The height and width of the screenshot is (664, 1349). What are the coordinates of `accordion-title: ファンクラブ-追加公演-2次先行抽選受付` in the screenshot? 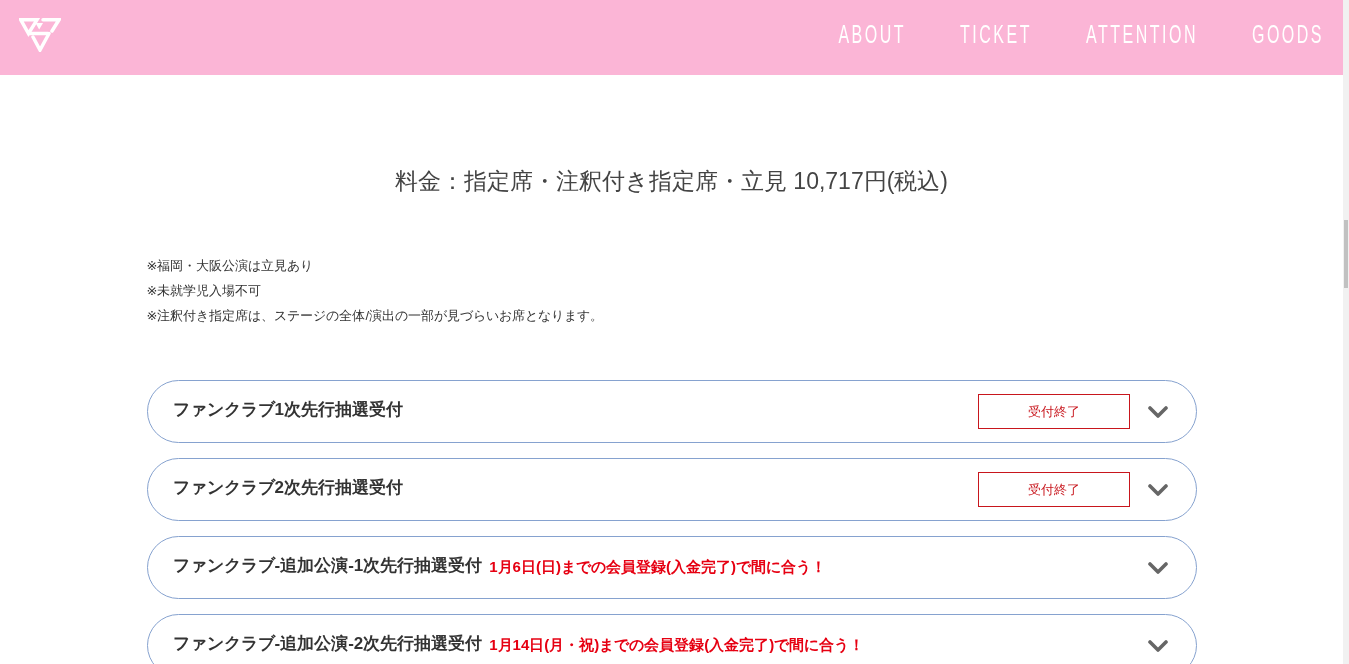 It's located at (327, 644).